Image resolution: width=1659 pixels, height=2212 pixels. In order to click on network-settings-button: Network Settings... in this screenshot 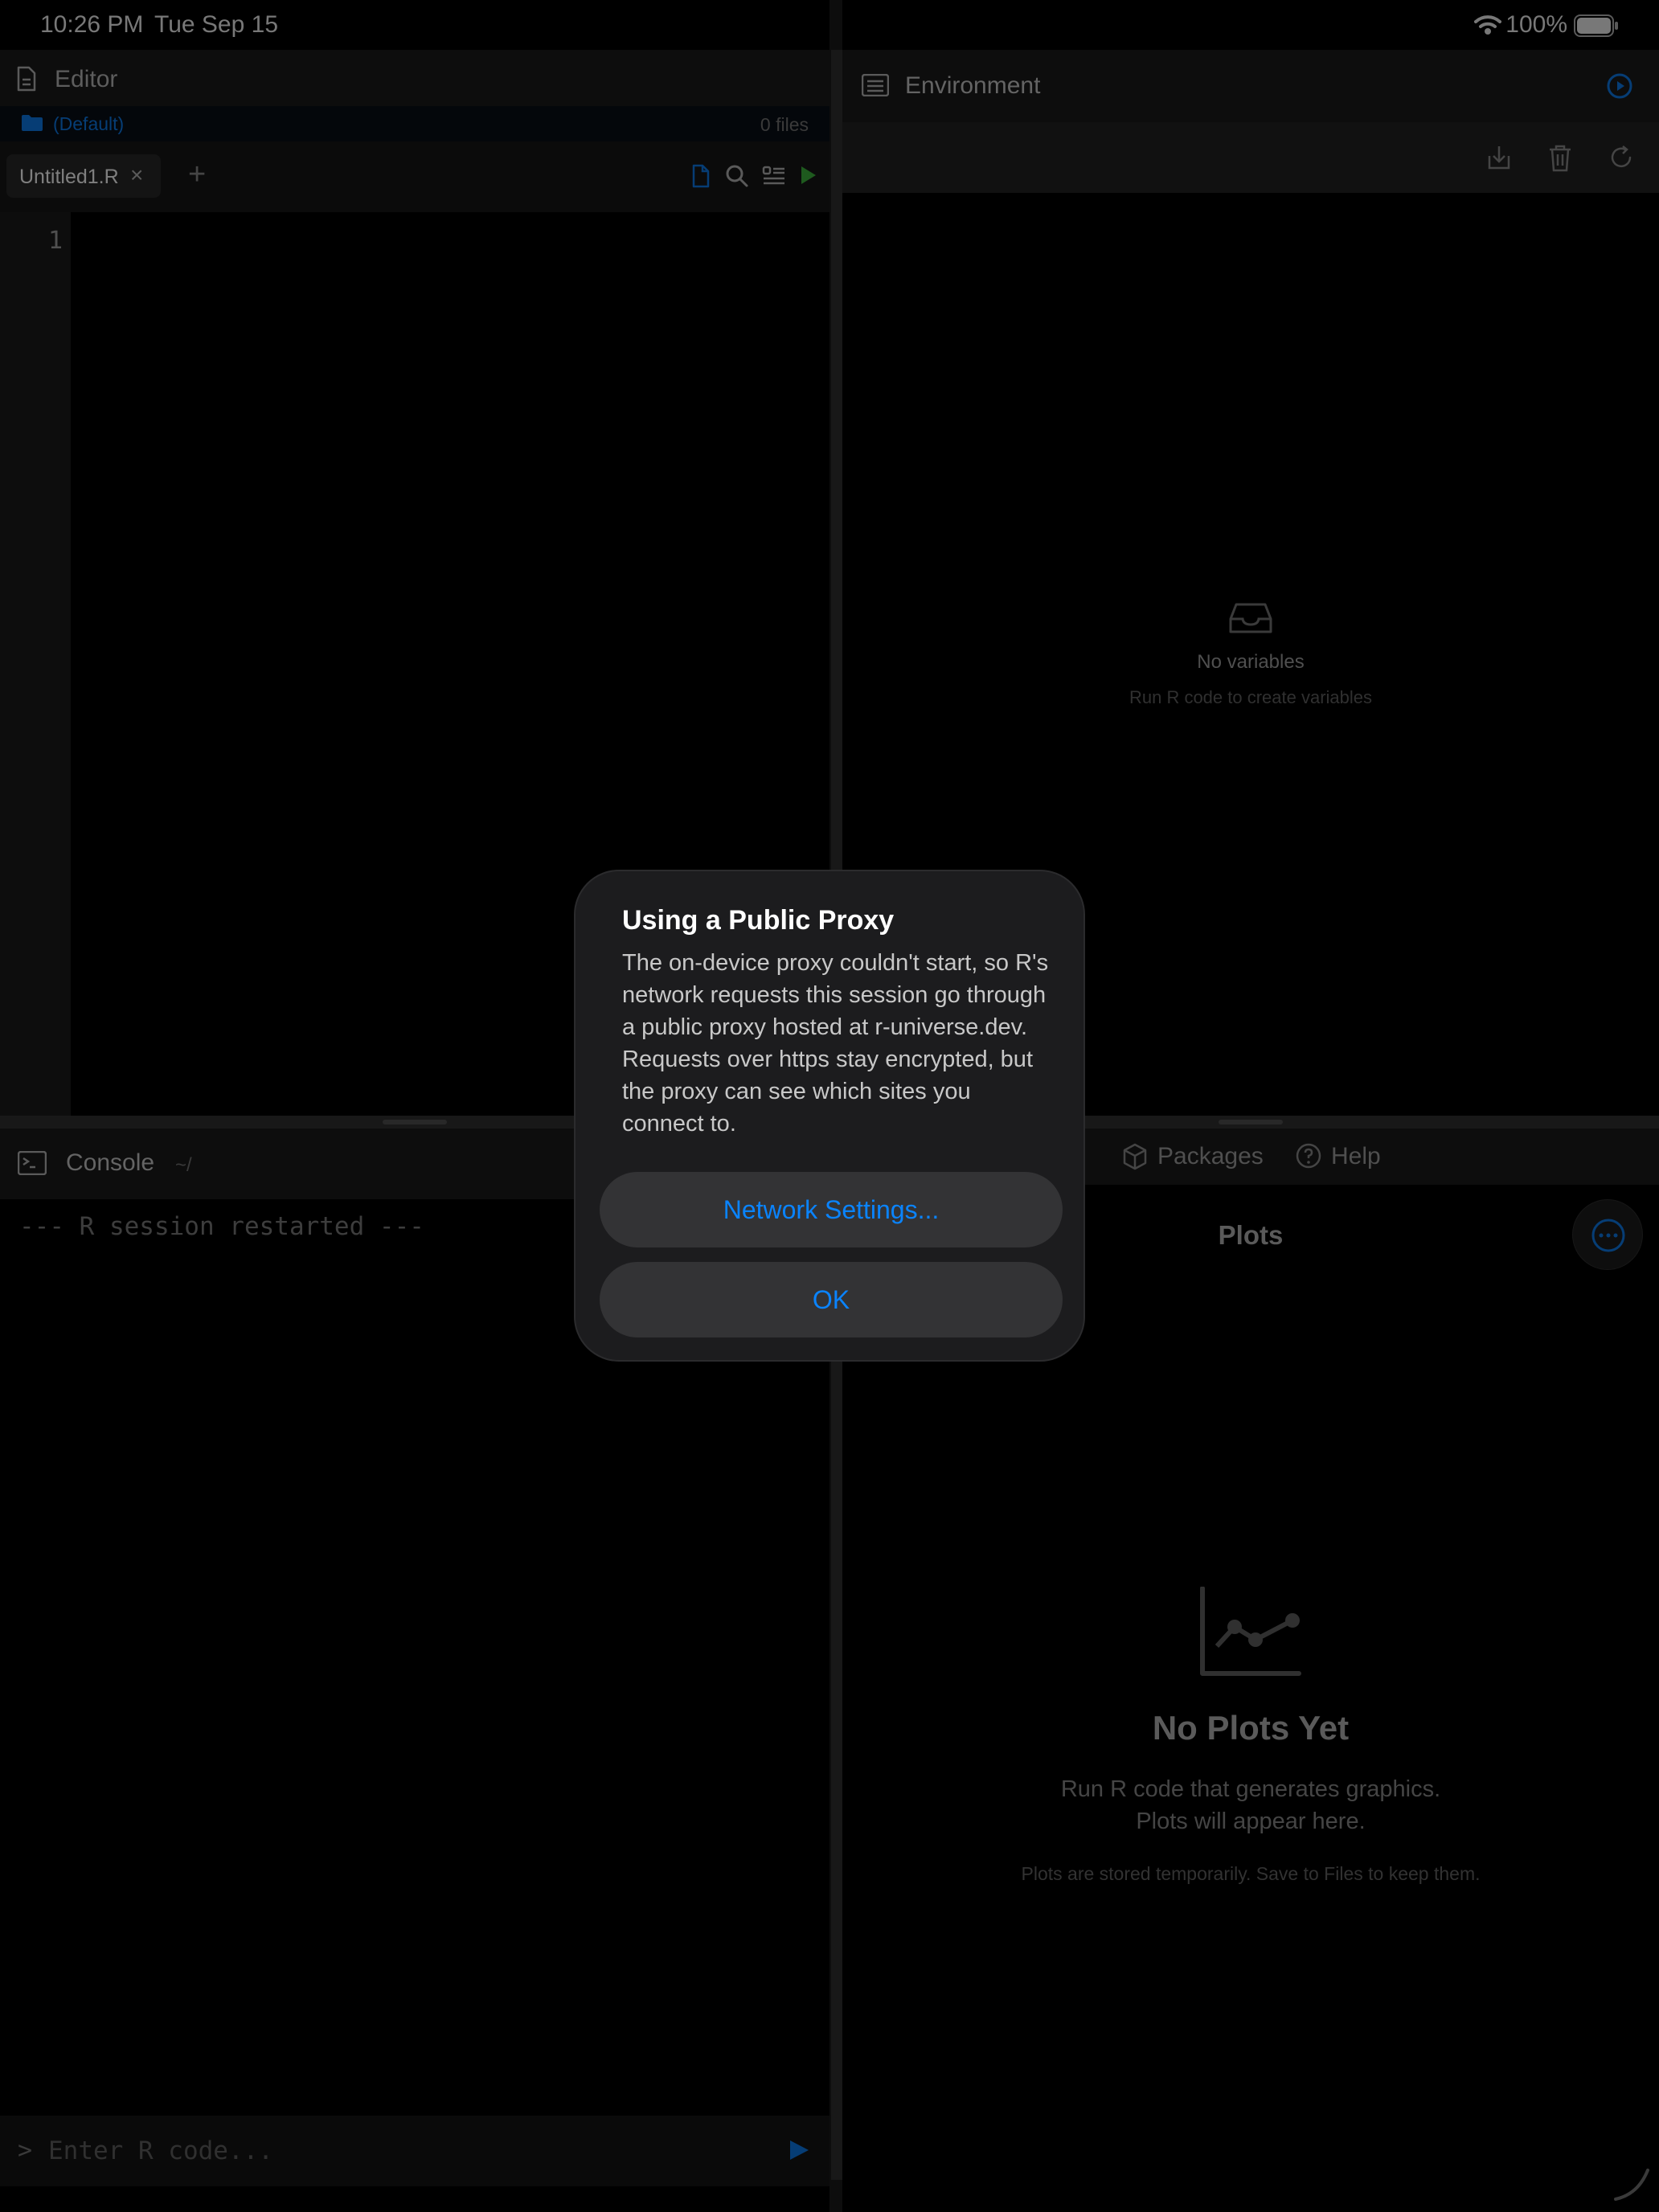, I will do `click(831, 1209)`.